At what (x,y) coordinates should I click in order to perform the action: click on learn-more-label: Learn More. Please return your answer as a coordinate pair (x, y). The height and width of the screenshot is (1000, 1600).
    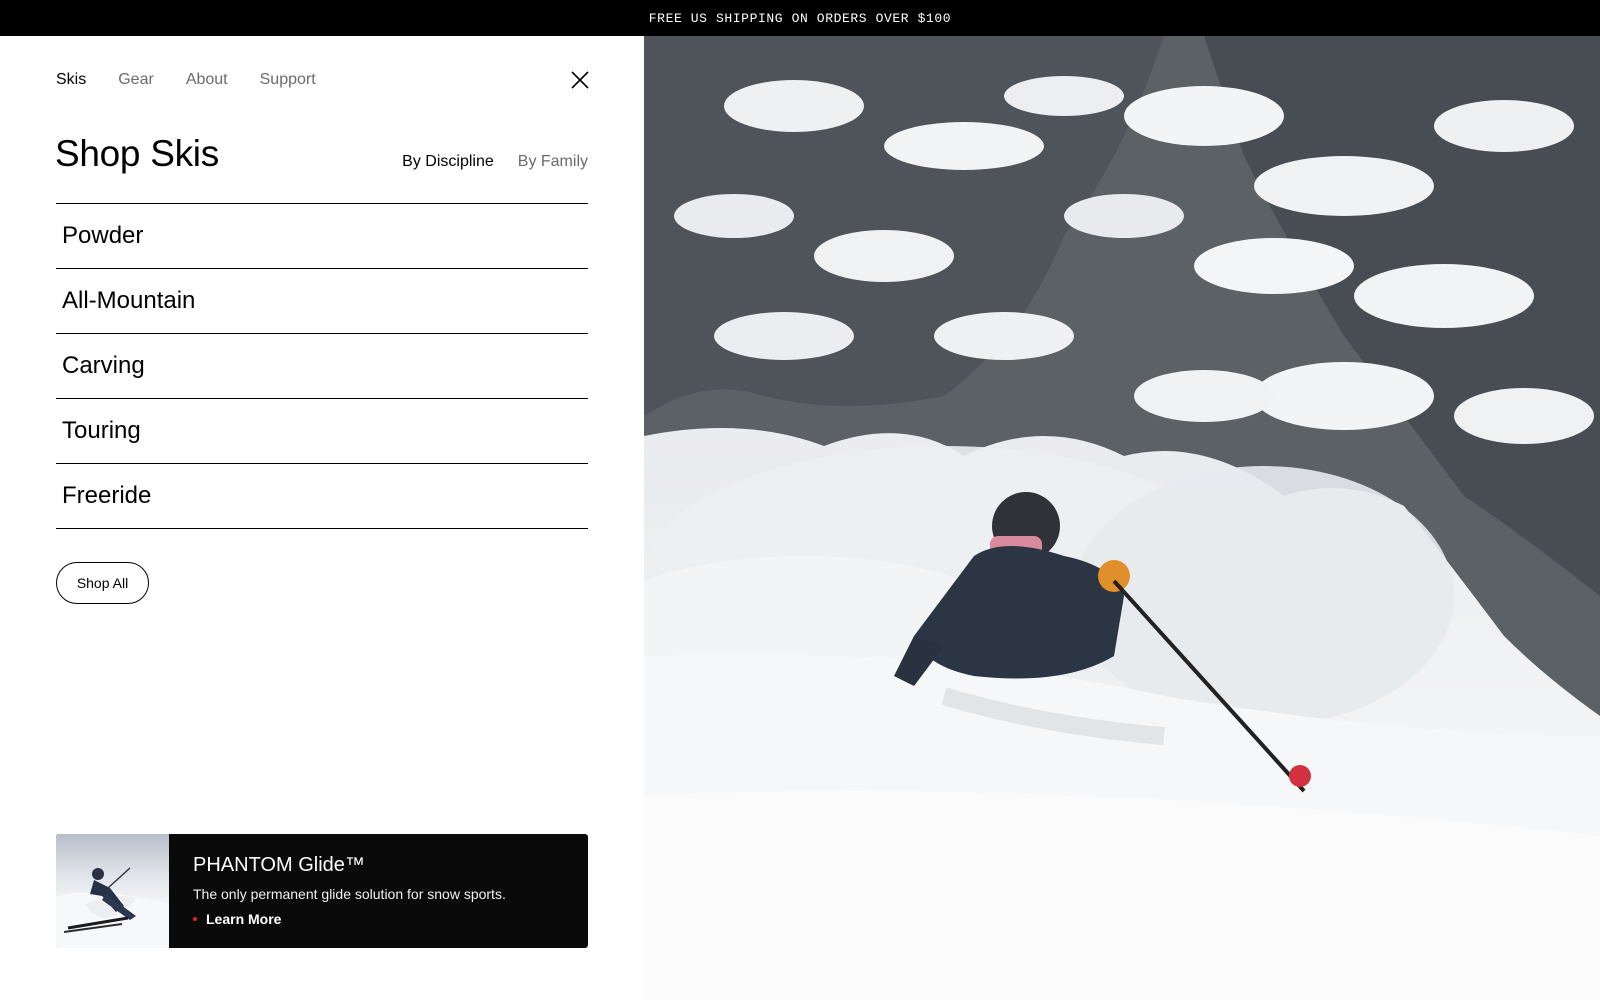
    Looking at the image, I should click on (244, 919).